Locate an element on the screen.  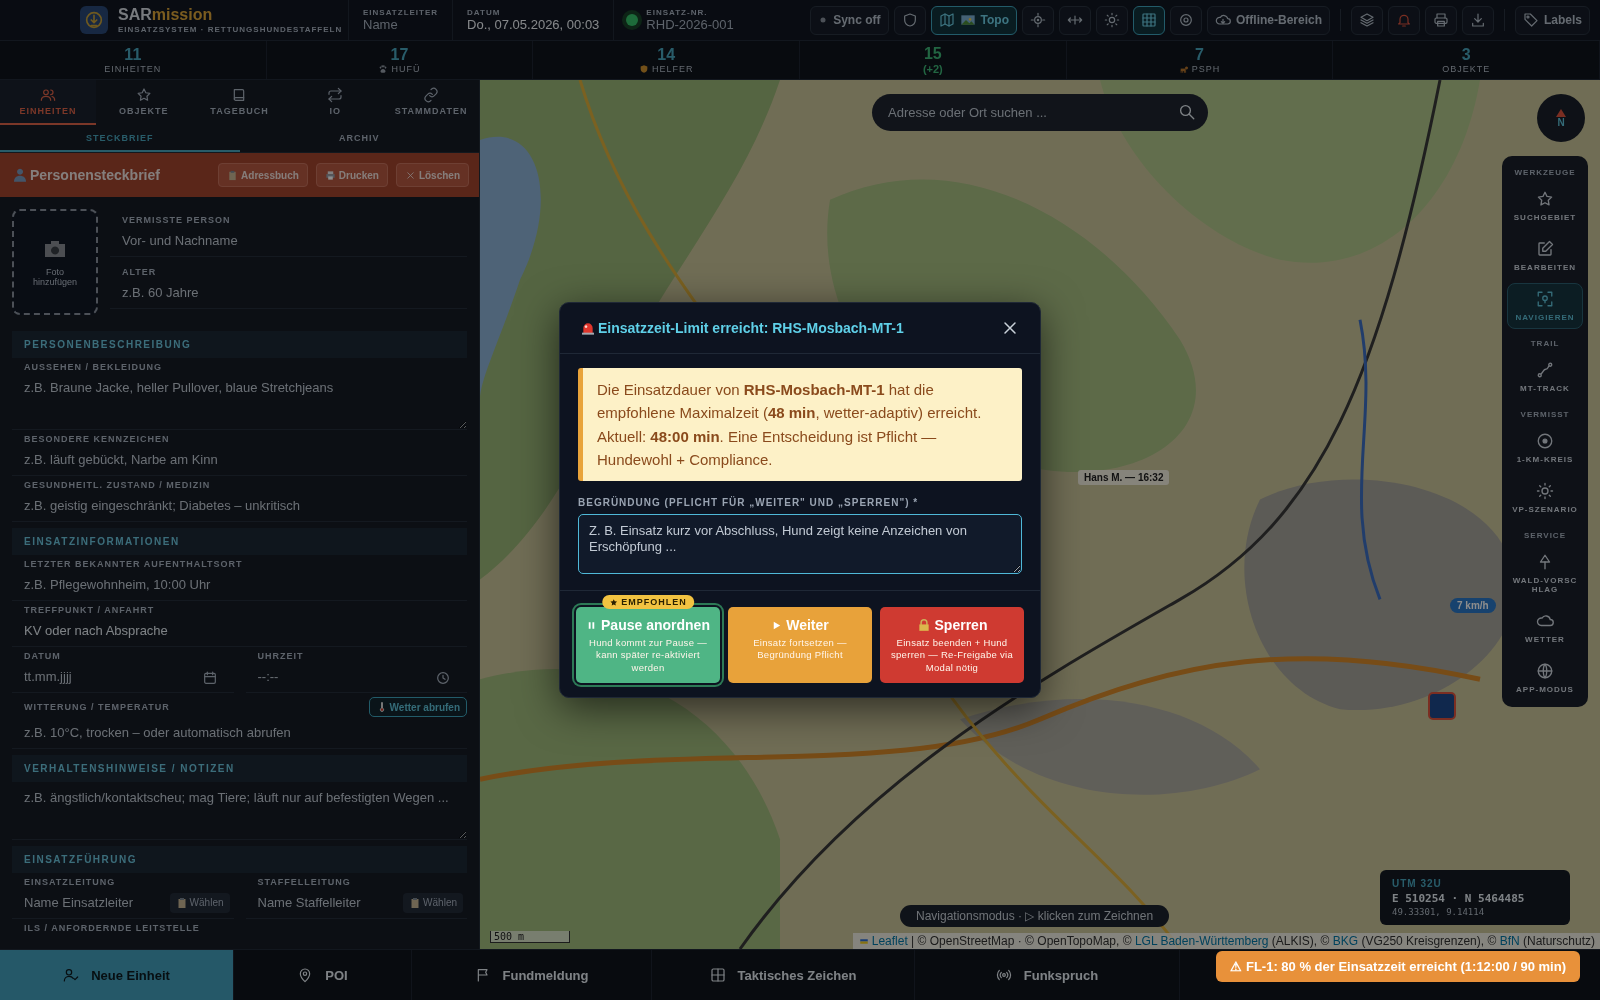
print-button: Drucken is located at coordinates (351, 175).